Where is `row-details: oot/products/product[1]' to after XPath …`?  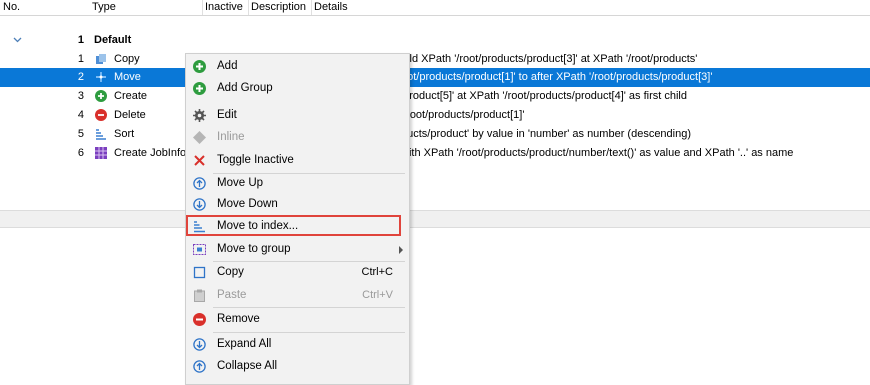 row-details: oot/products/product[1]' to after XPath … is located at coordinates (557, 77).